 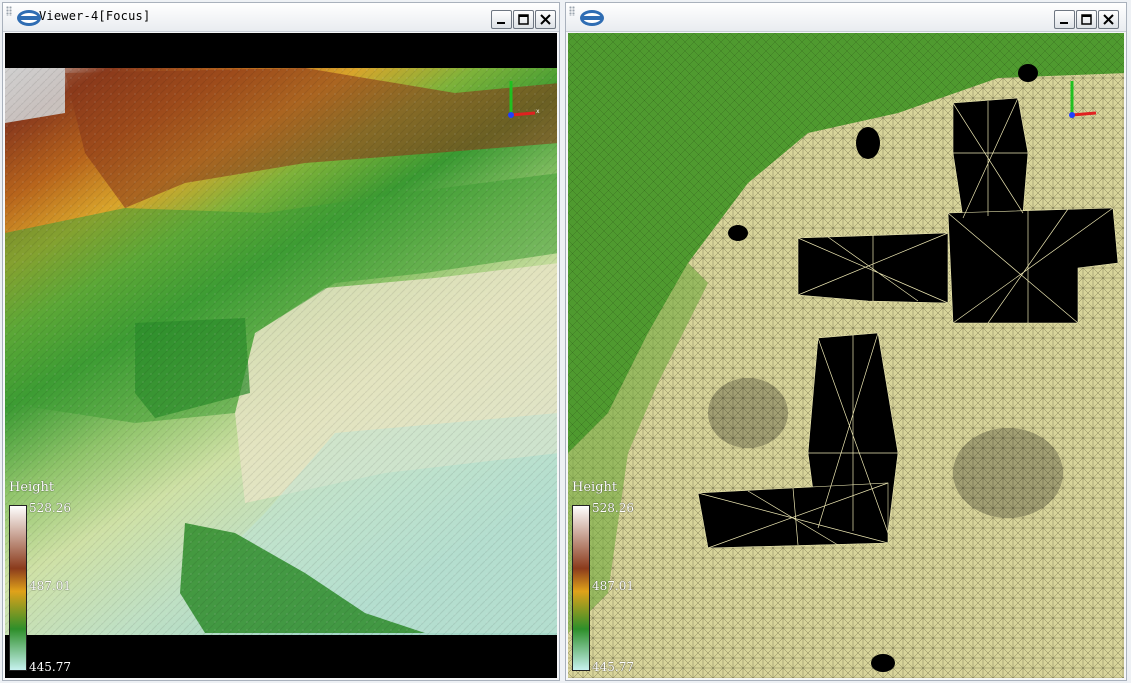 What do you see at coordinates (95, 16) in the screenshot?
I see `viewer-title: Viewer-4[Focus]` at bounding box center [95, 16].